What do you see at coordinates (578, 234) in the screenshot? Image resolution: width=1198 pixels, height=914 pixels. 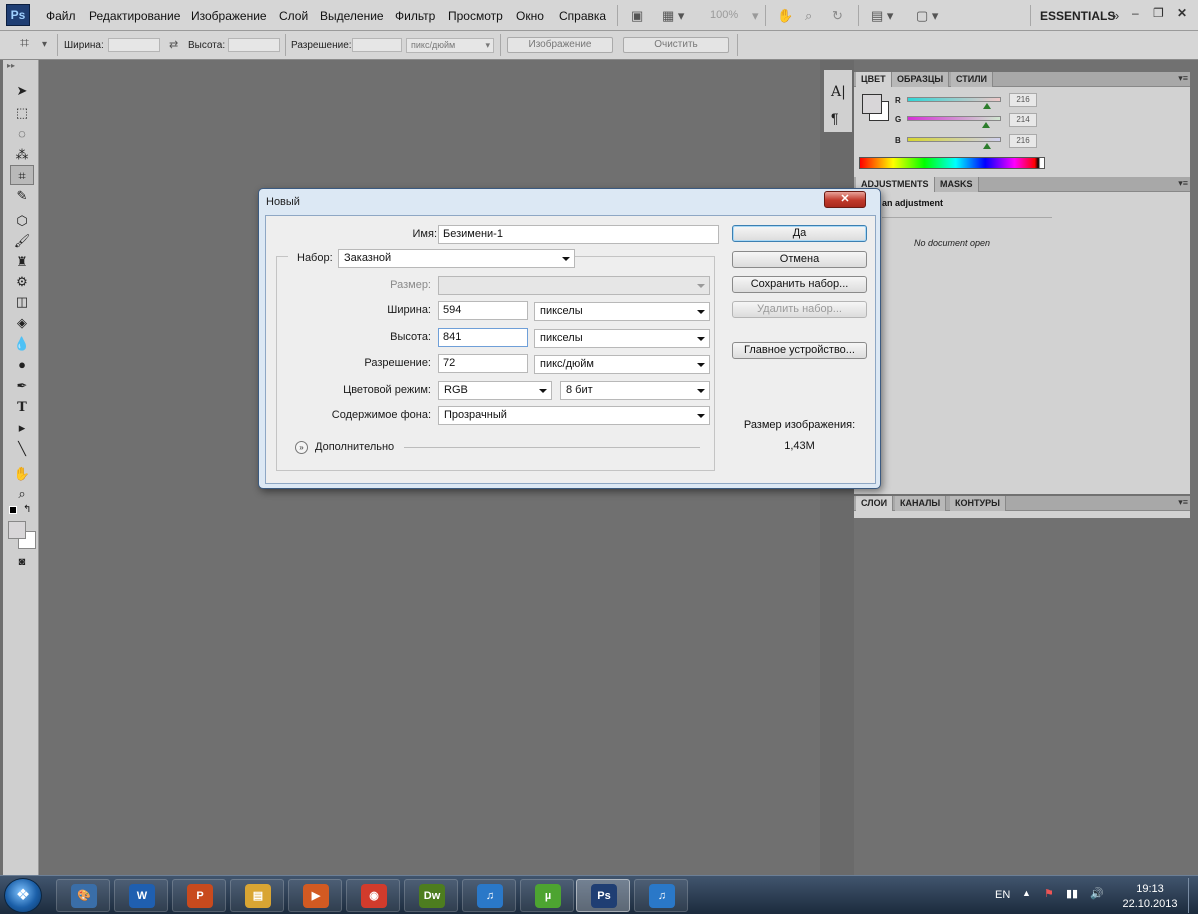 I see `name-input: Безимени-1` at bounding box center [578, 234].